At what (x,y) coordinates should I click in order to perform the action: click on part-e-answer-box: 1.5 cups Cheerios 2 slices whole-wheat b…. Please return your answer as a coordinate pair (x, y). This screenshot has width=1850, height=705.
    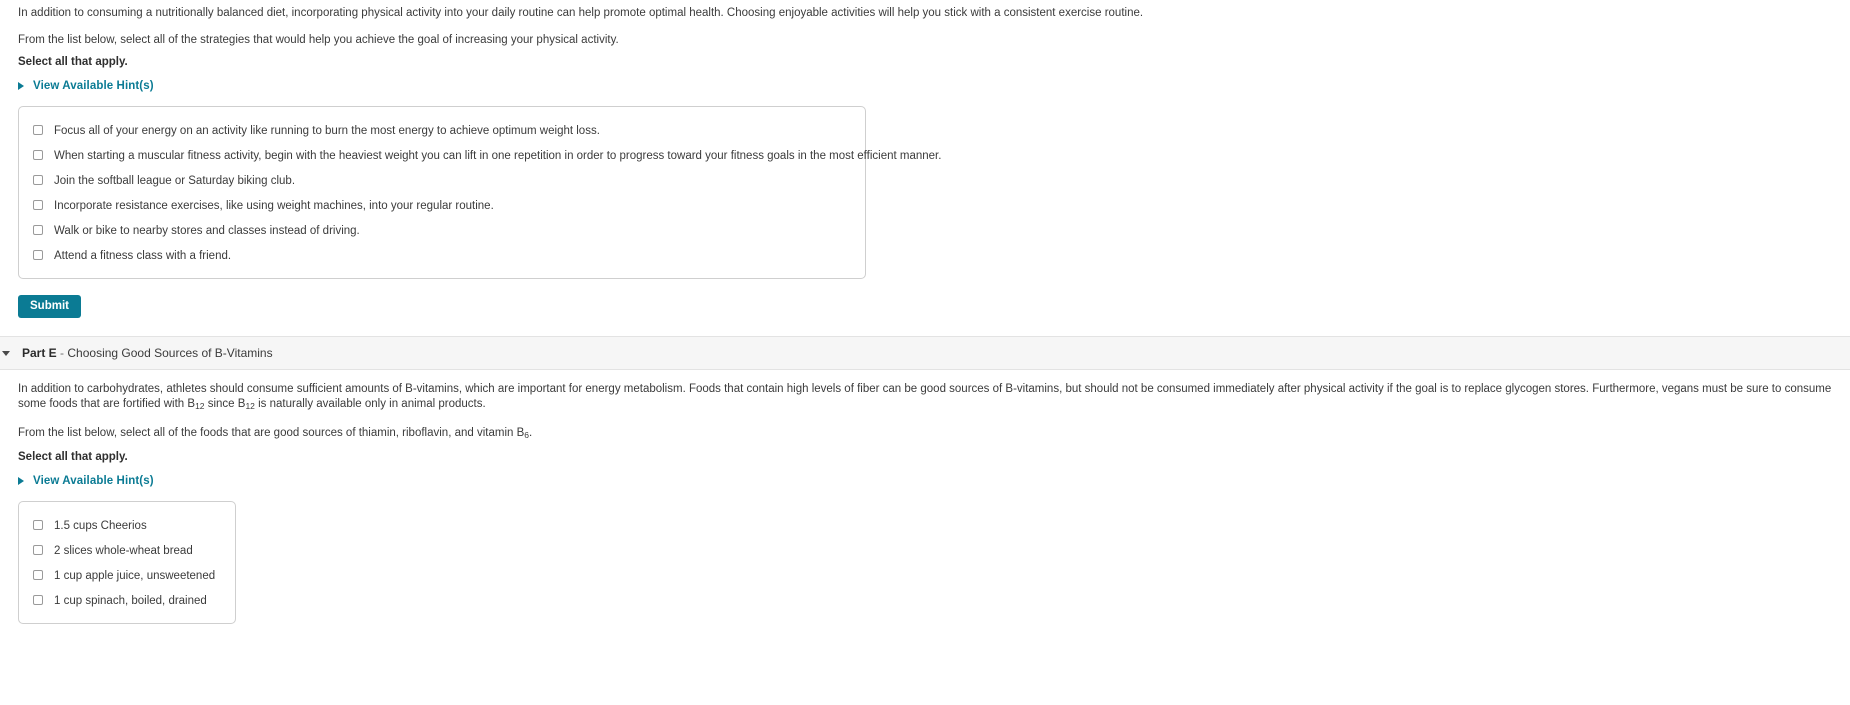
    Looking at the image, I should click on (127, 562).